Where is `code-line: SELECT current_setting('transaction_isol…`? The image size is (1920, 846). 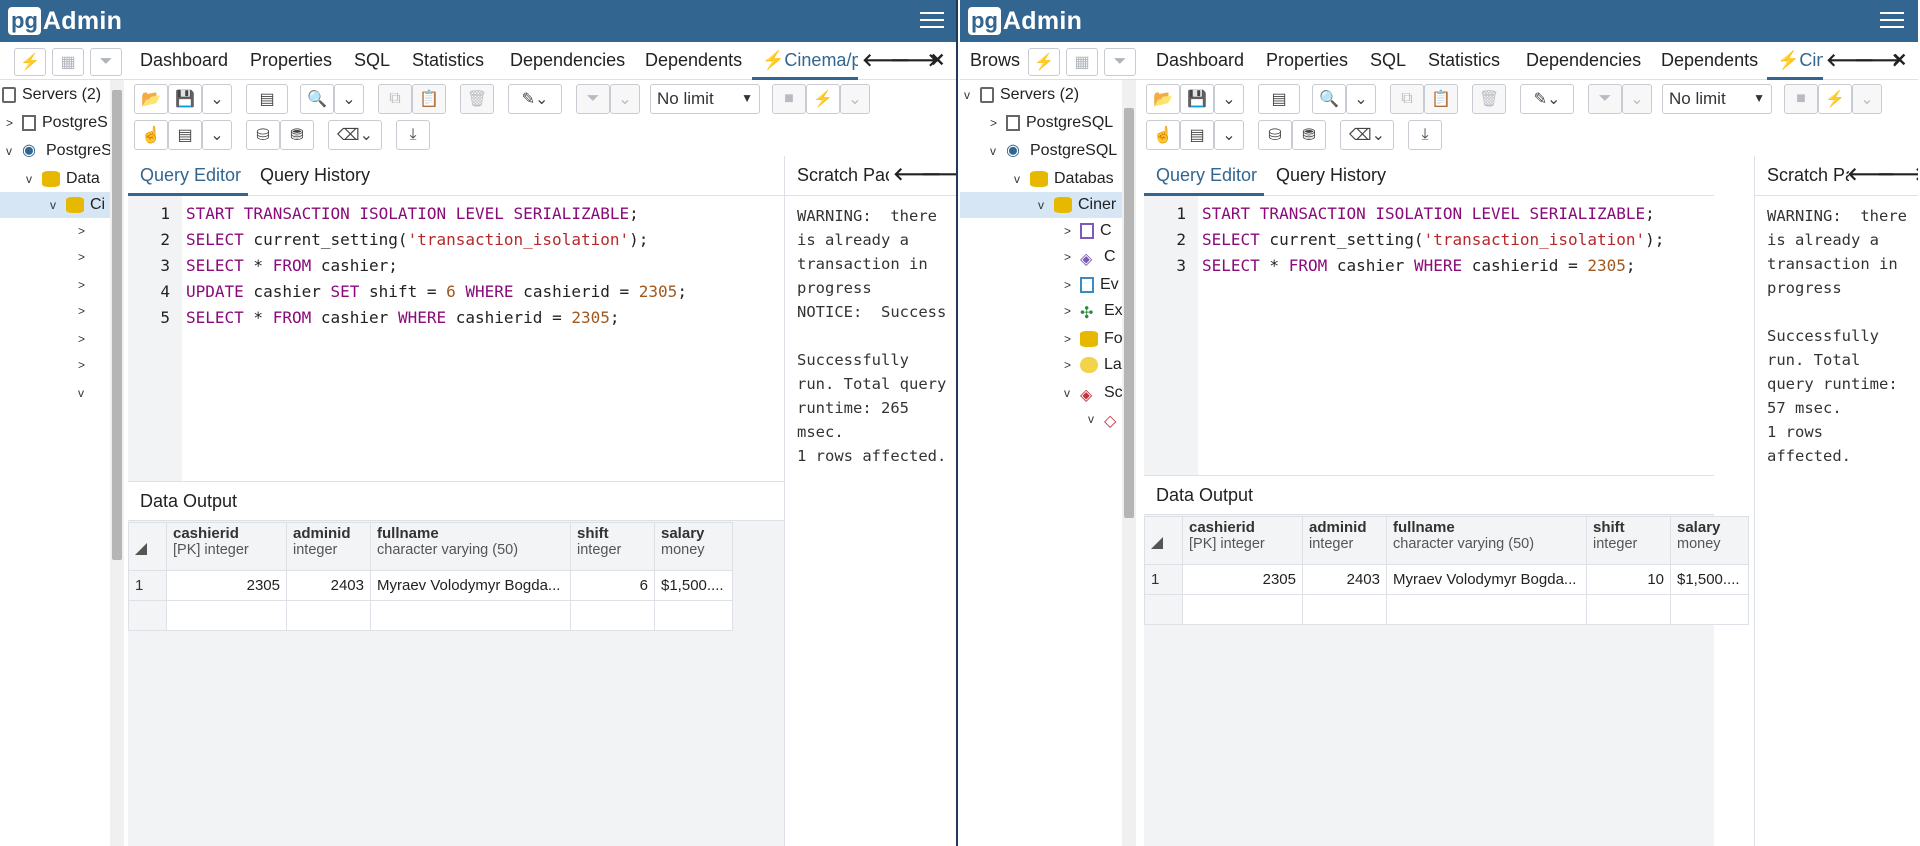 code-line: SELECT current_setting('transaction_isol… is located at coordinates (1433, 239).